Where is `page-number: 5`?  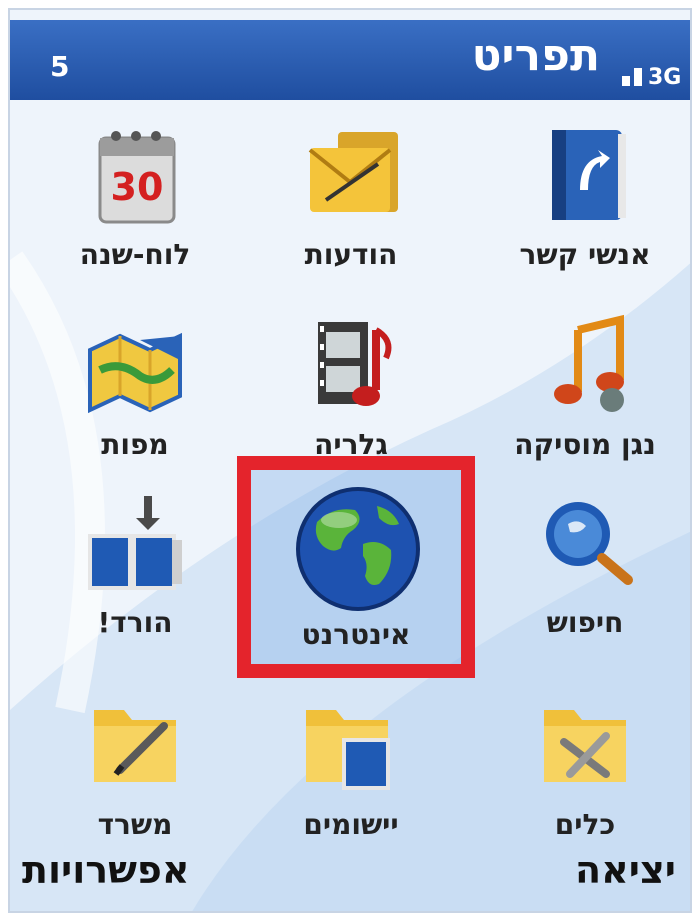 page-number: 5 is located at coordinates (60, 66).